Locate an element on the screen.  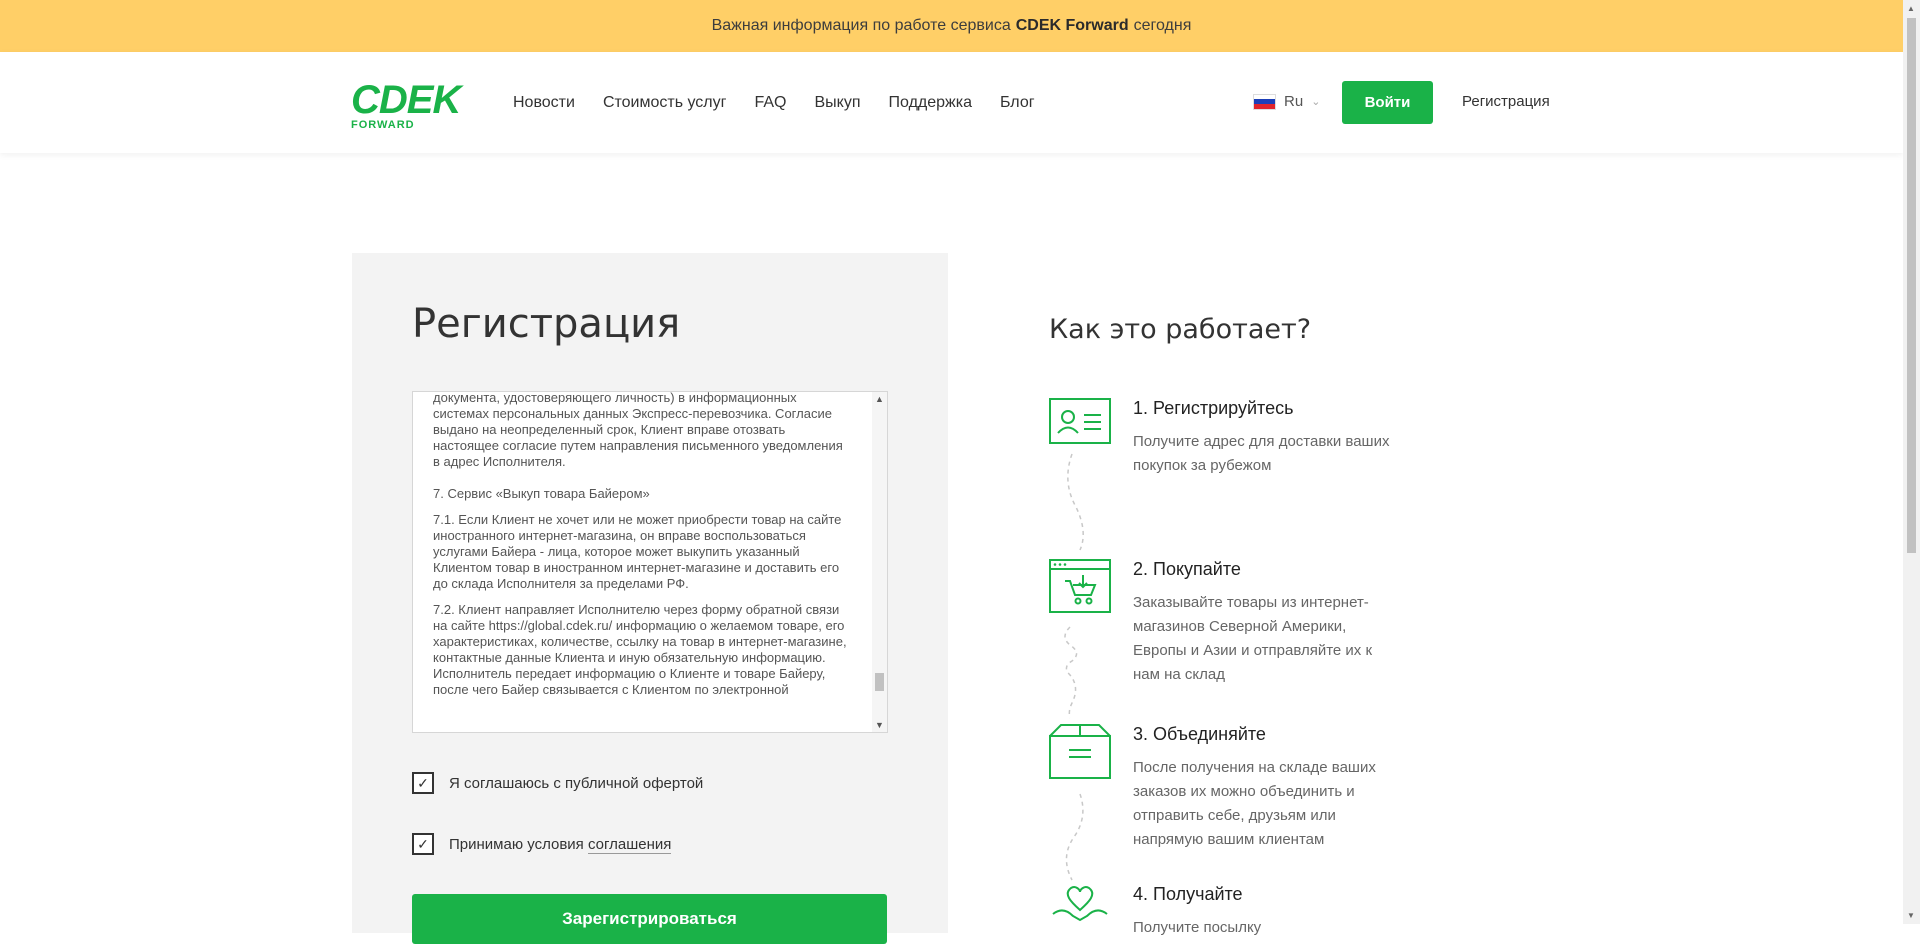
banner-highlight: CDEK Forward is located at coordinates (1072, 25).